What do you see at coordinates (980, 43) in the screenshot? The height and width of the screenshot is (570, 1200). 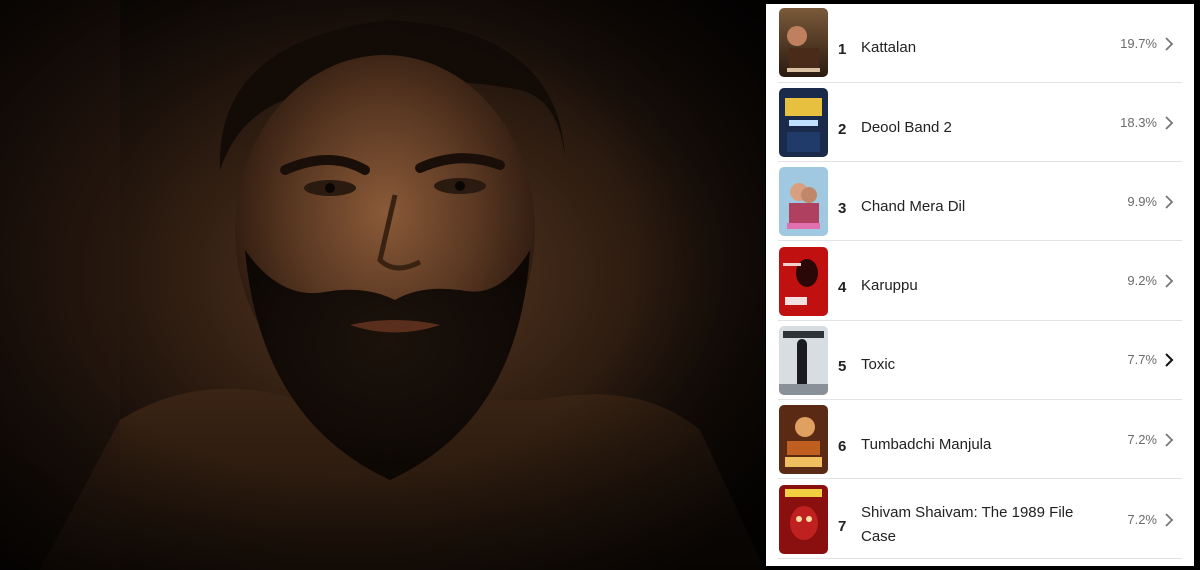 I see `list-item-1: 1 Kattalan 19.7%` at bounding box center [980, 43].